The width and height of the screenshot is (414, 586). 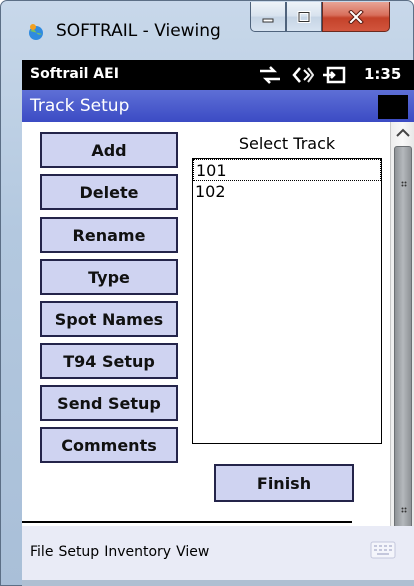 I want to click on track-list-title: Select Track, so click(x=287, y=143).